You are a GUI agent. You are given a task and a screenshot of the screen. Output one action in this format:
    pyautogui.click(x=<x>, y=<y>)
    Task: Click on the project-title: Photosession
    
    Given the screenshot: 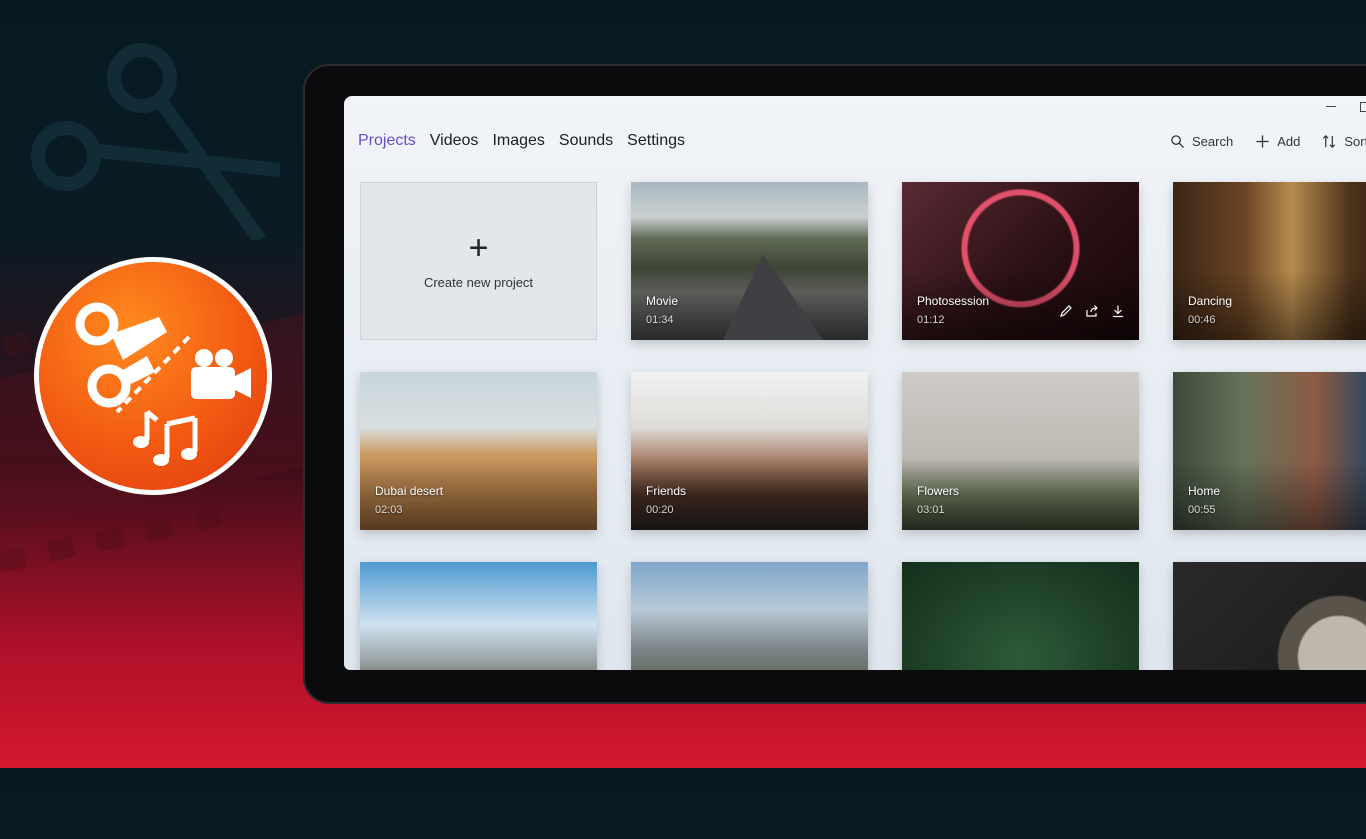 What is the action you would take?
    pyautogui.click(x=953, y=301)
    